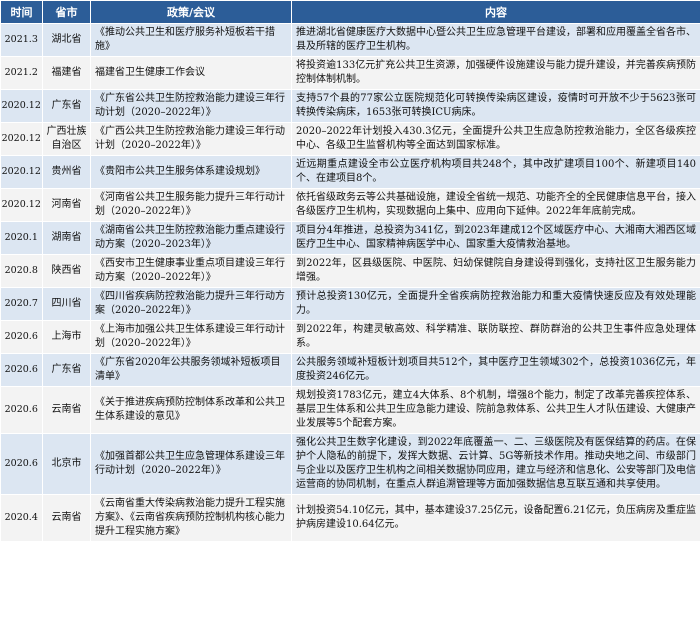 The width and height of the screenshot is (700, 644). What do you see at coordinates (191, 271) in the screenshot?
I see `cell-policy: 《西安市卫生健康事业重点项目建设三年行动方案（2020–2022年）》` at bounding box center [191, 271].